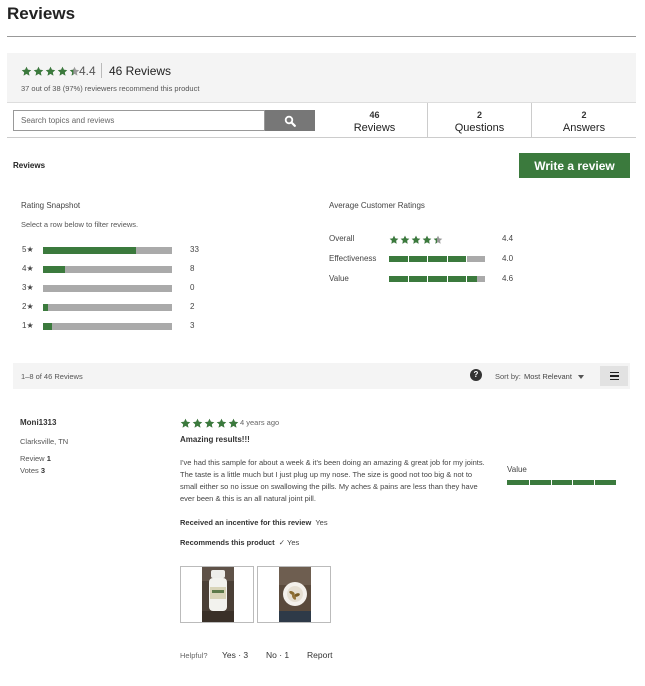 The width and height of the screenshot is (645, 686). What do you see at coordinates (374, 120) in the screenshot?
I see `tab-reviews: 46 Reviews` at bounding box center [374, 120].